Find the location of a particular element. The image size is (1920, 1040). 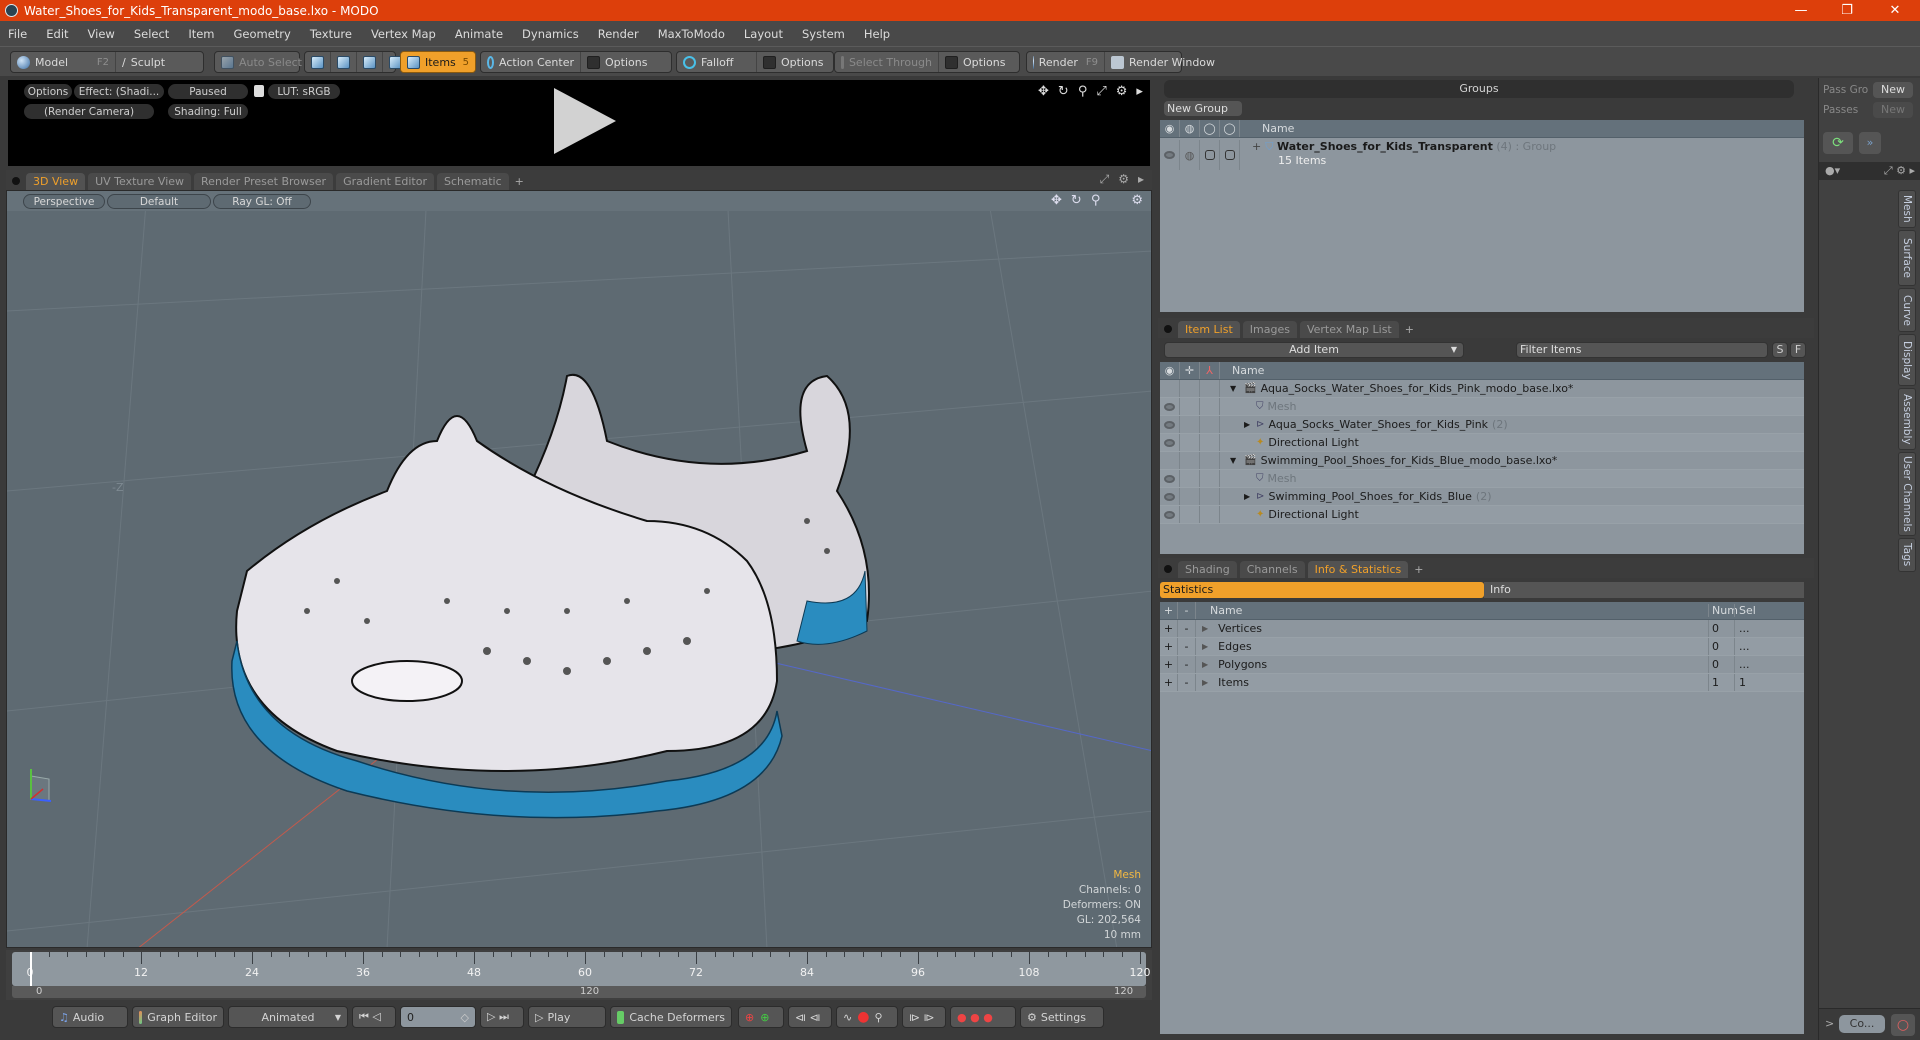

menu-item: Item is located at coordinates (201, 34).